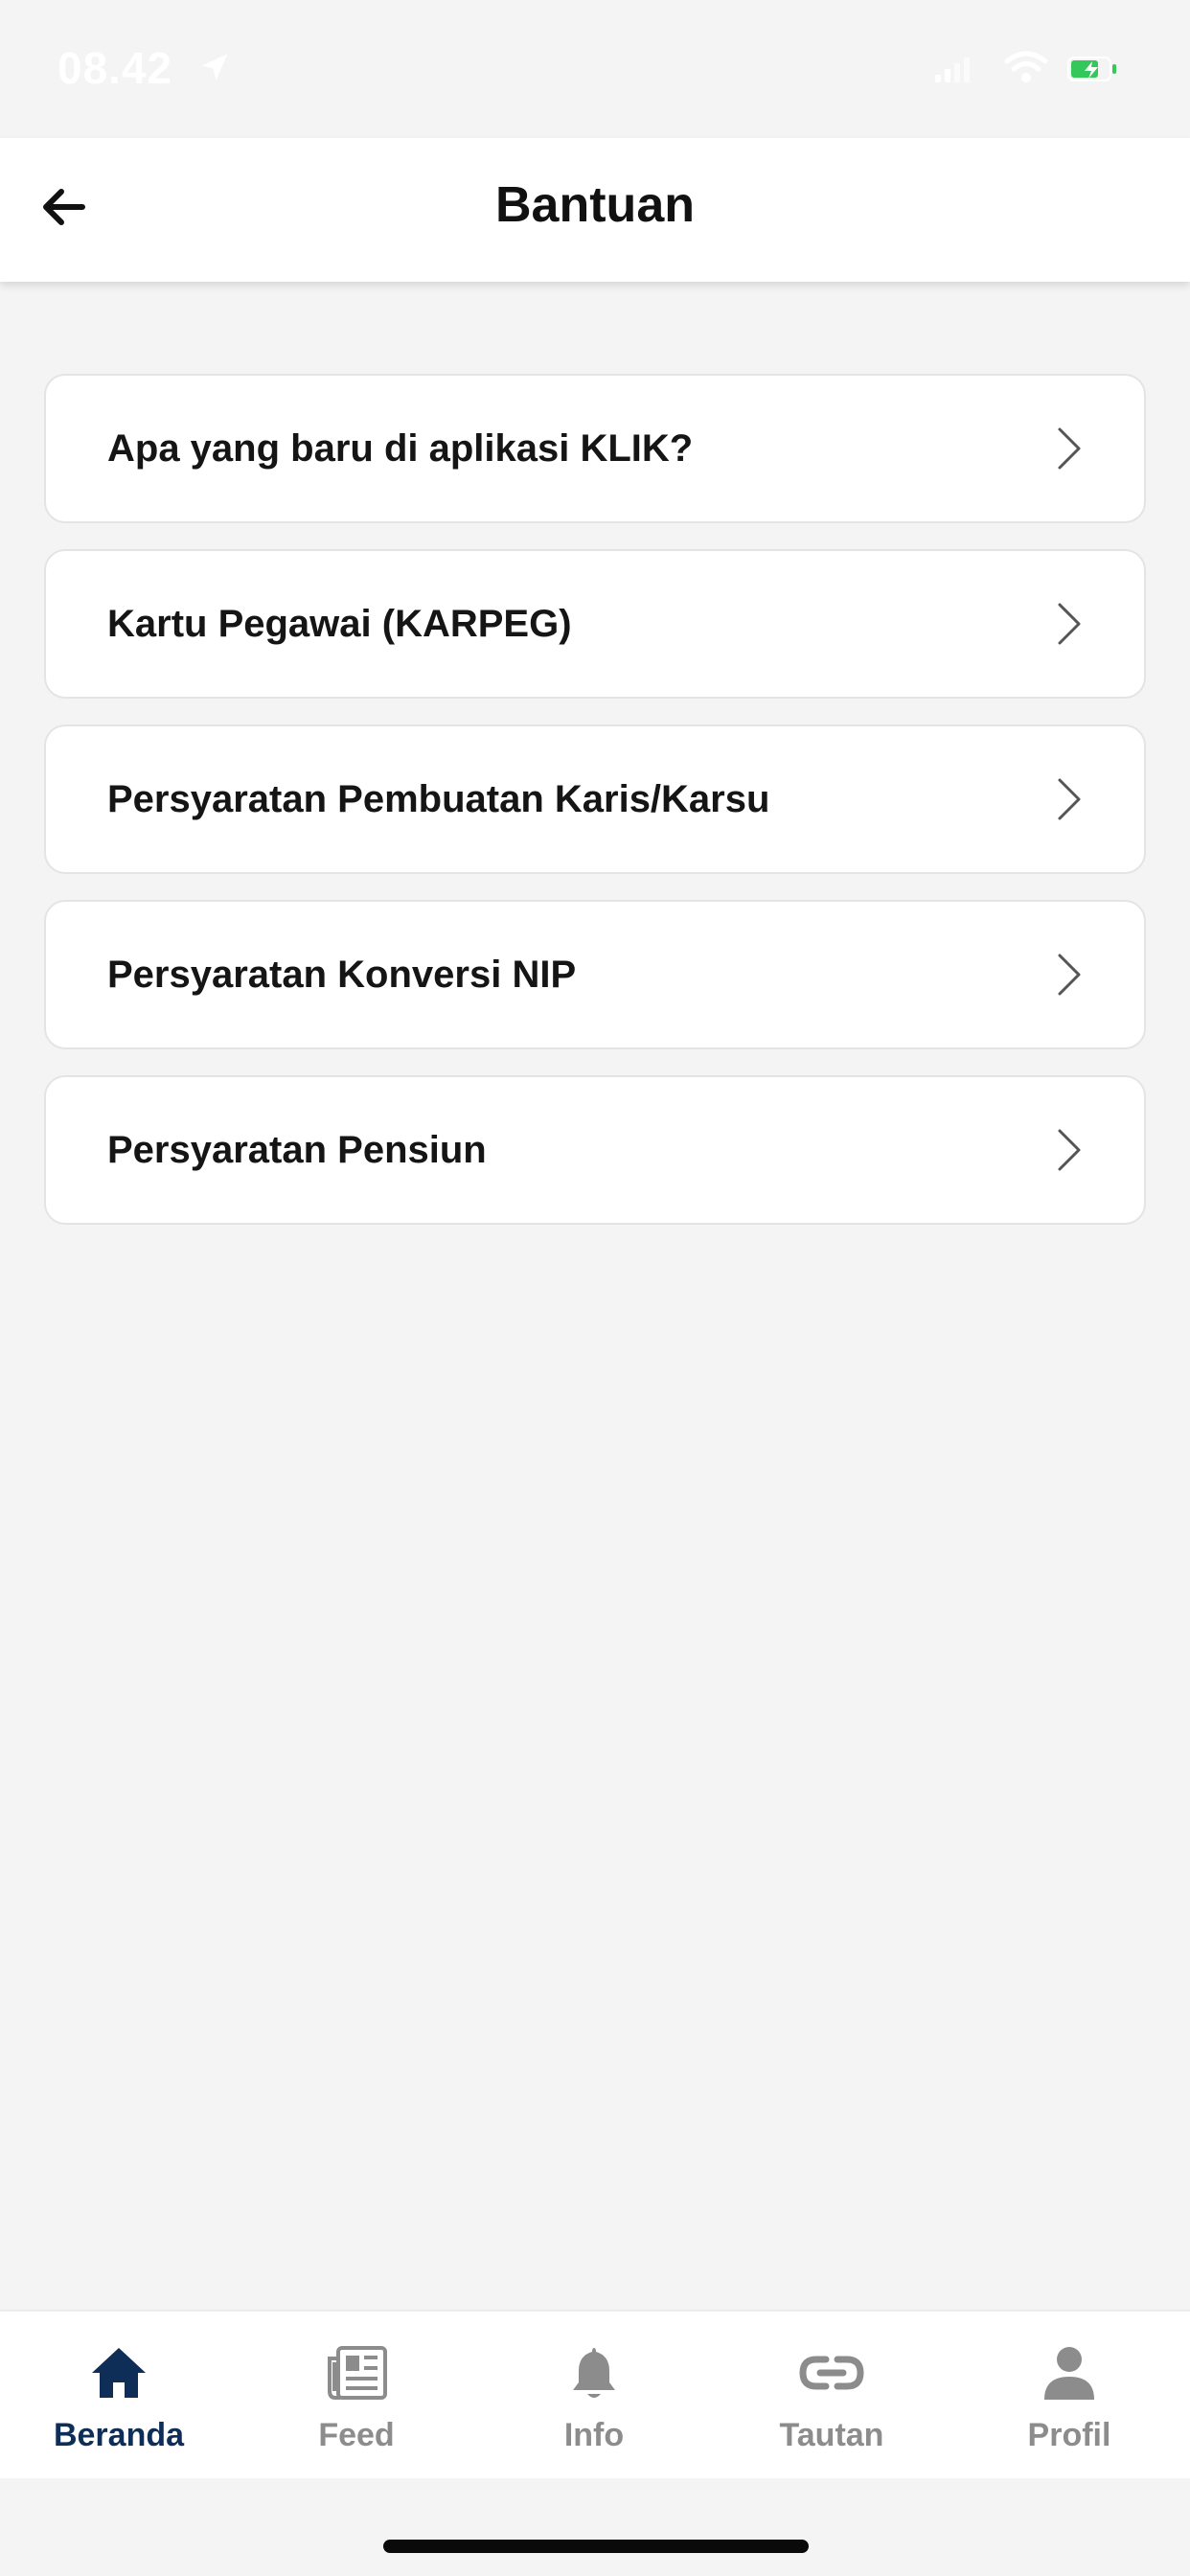 The height and width of the screenshot is (2576, 1190). What do you see at coordinates (1026, 69) in the screenshot?
I see `wifi-icon` at bounding box center [1026, 69].